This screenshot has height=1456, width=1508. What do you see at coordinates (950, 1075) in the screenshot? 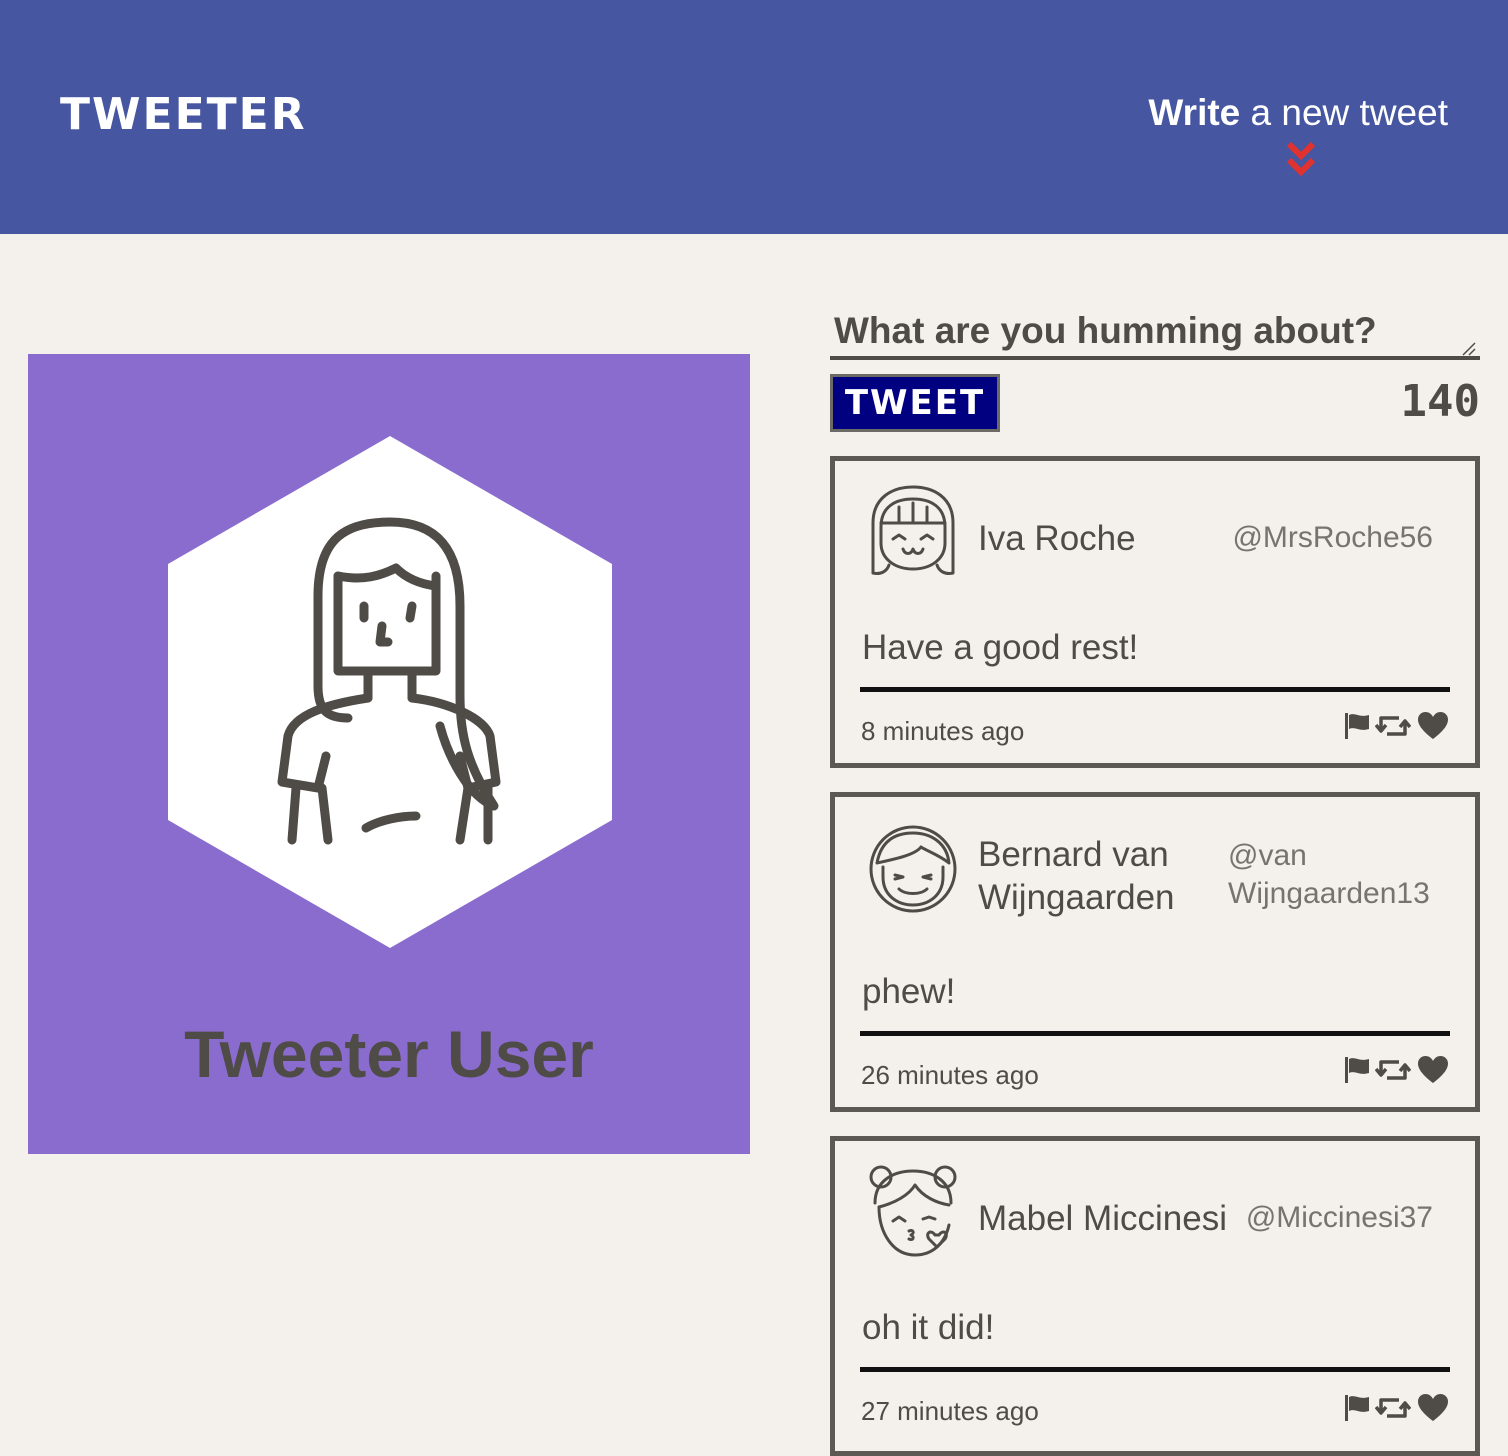
I see `tweet-timestamp: 26 minutes ago` at bounding box center [950, 1075].